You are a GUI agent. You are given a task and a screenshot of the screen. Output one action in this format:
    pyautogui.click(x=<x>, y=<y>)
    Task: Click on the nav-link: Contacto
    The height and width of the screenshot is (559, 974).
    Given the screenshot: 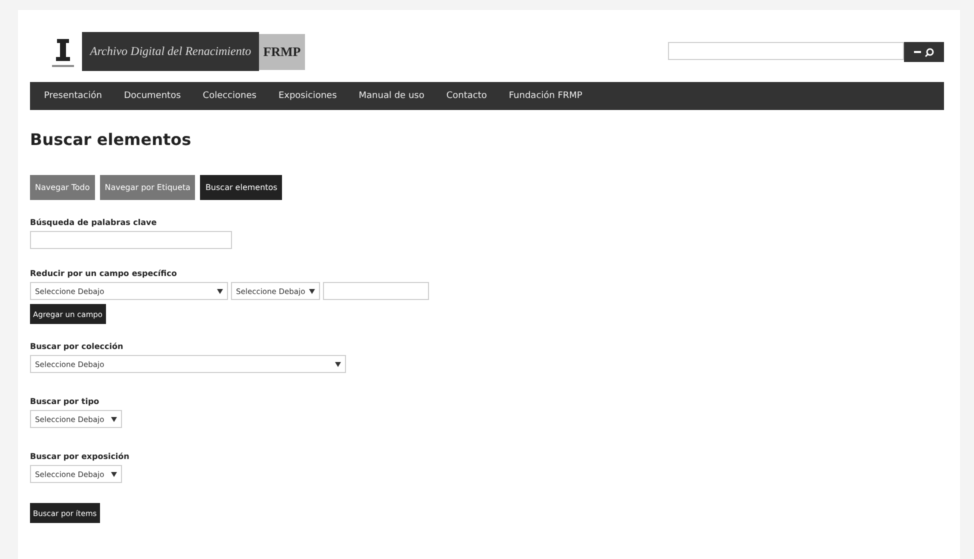 What is the action you would take?
    pyautogui.click(x=466, y=96)
    